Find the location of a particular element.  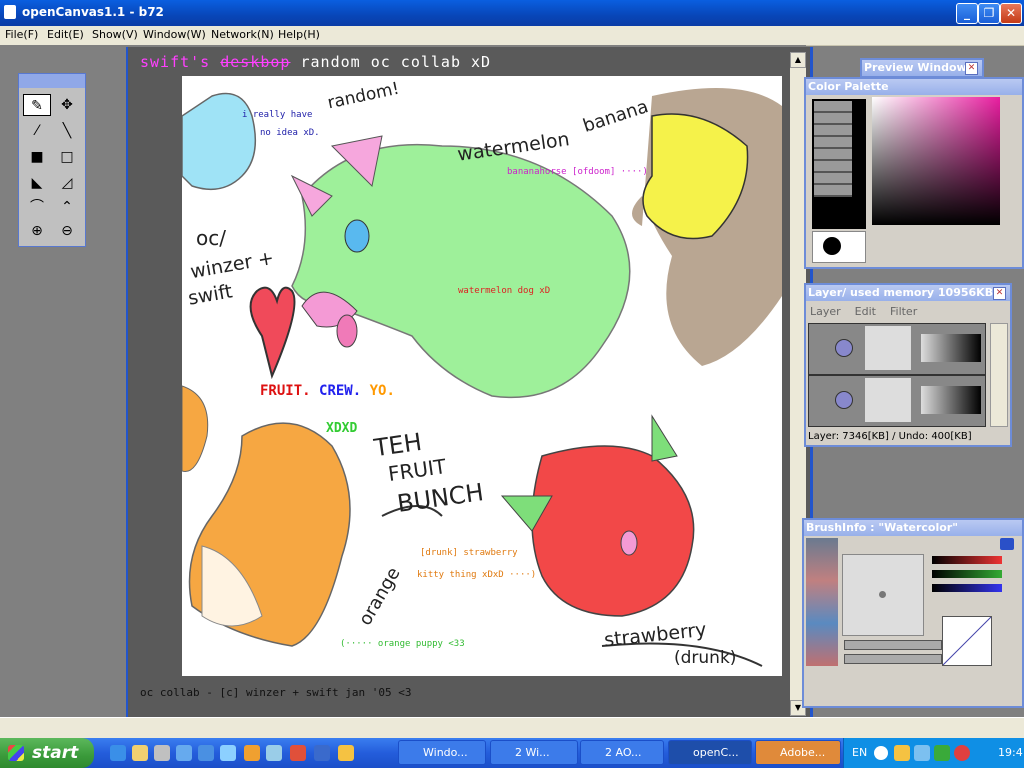

network-tray-icon is located at coordinates (922, 753).